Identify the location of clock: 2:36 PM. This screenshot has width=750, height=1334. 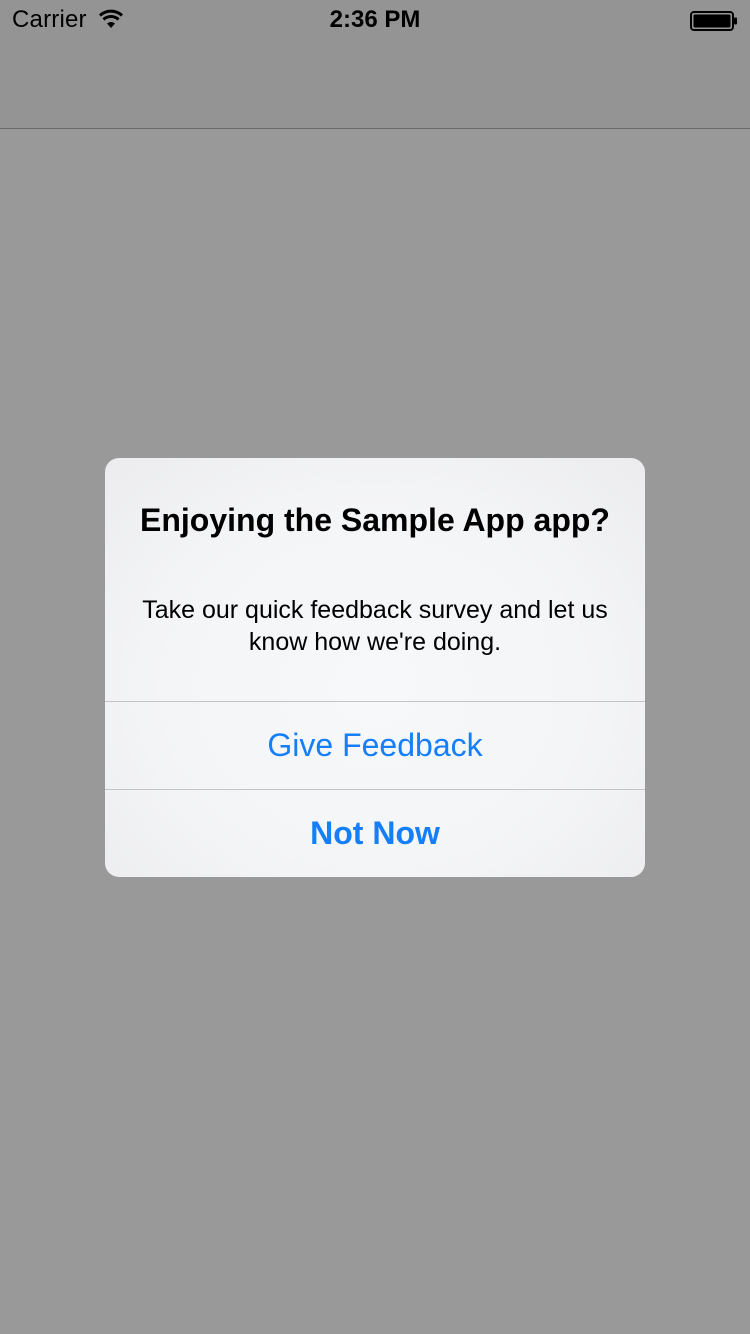
(375, 19).